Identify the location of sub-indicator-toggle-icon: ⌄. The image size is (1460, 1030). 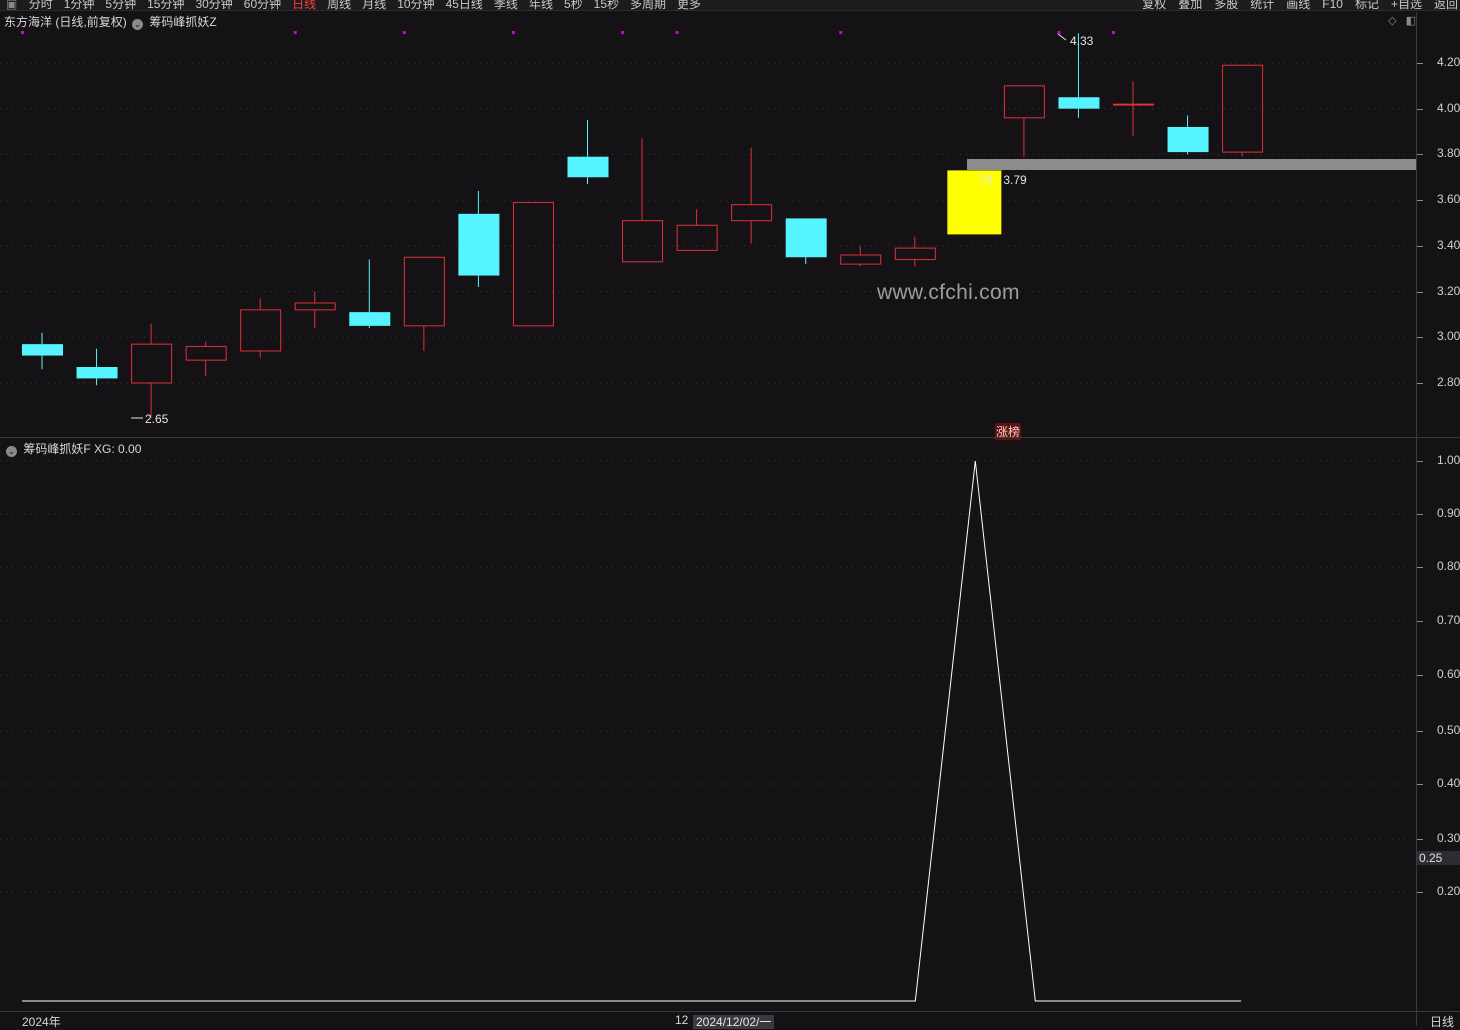
(11, 451).